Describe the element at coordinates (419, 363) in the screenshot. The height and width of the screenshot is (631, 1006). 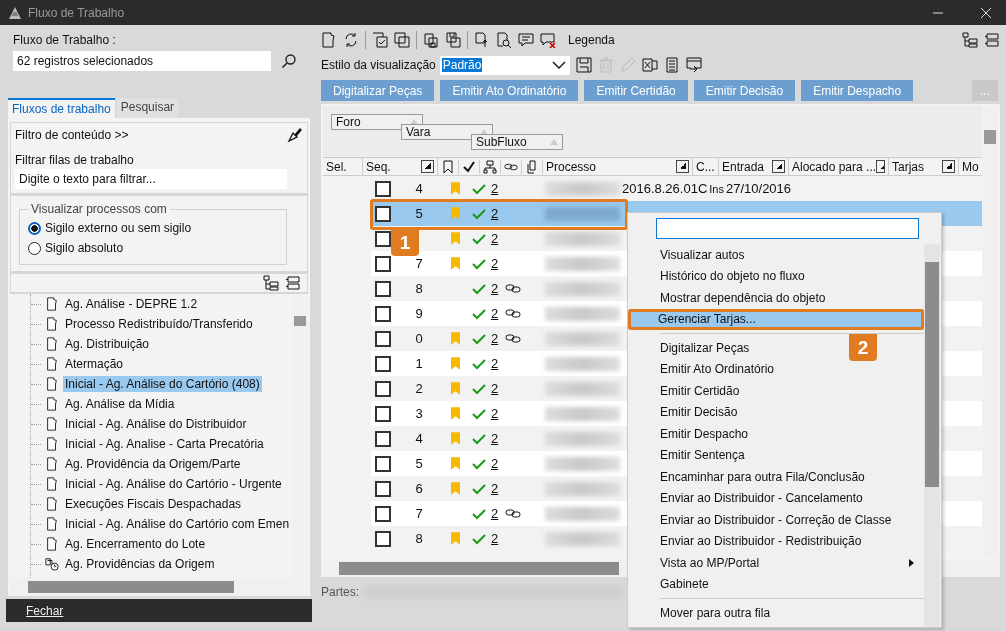
I see `sequence-number: 1` at that location.